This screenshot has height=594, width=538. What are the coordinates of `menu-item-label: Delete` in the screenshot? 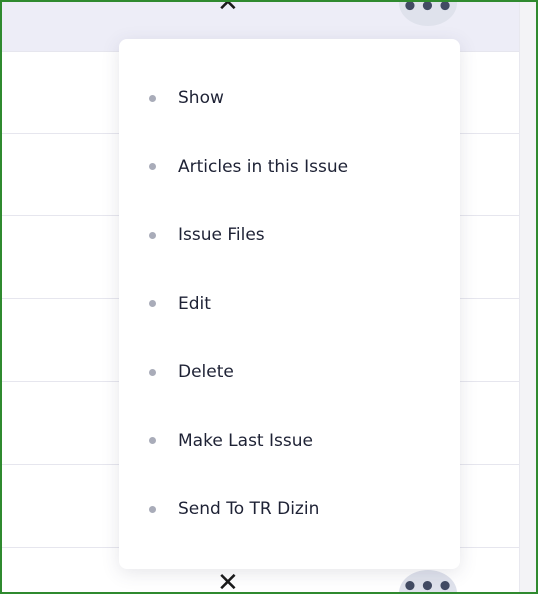 It's located at (206, 372).